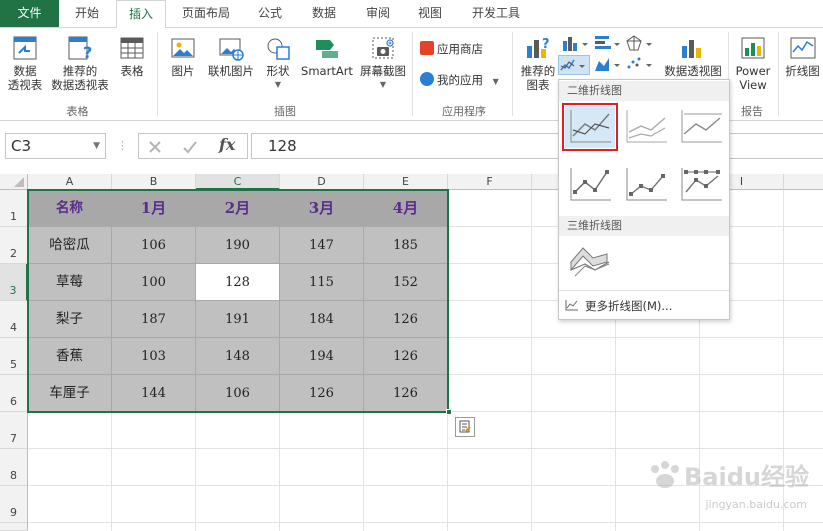 The height and width of the screenshot is (531, 823). I want to click on fill-handle, so click(449, 412).